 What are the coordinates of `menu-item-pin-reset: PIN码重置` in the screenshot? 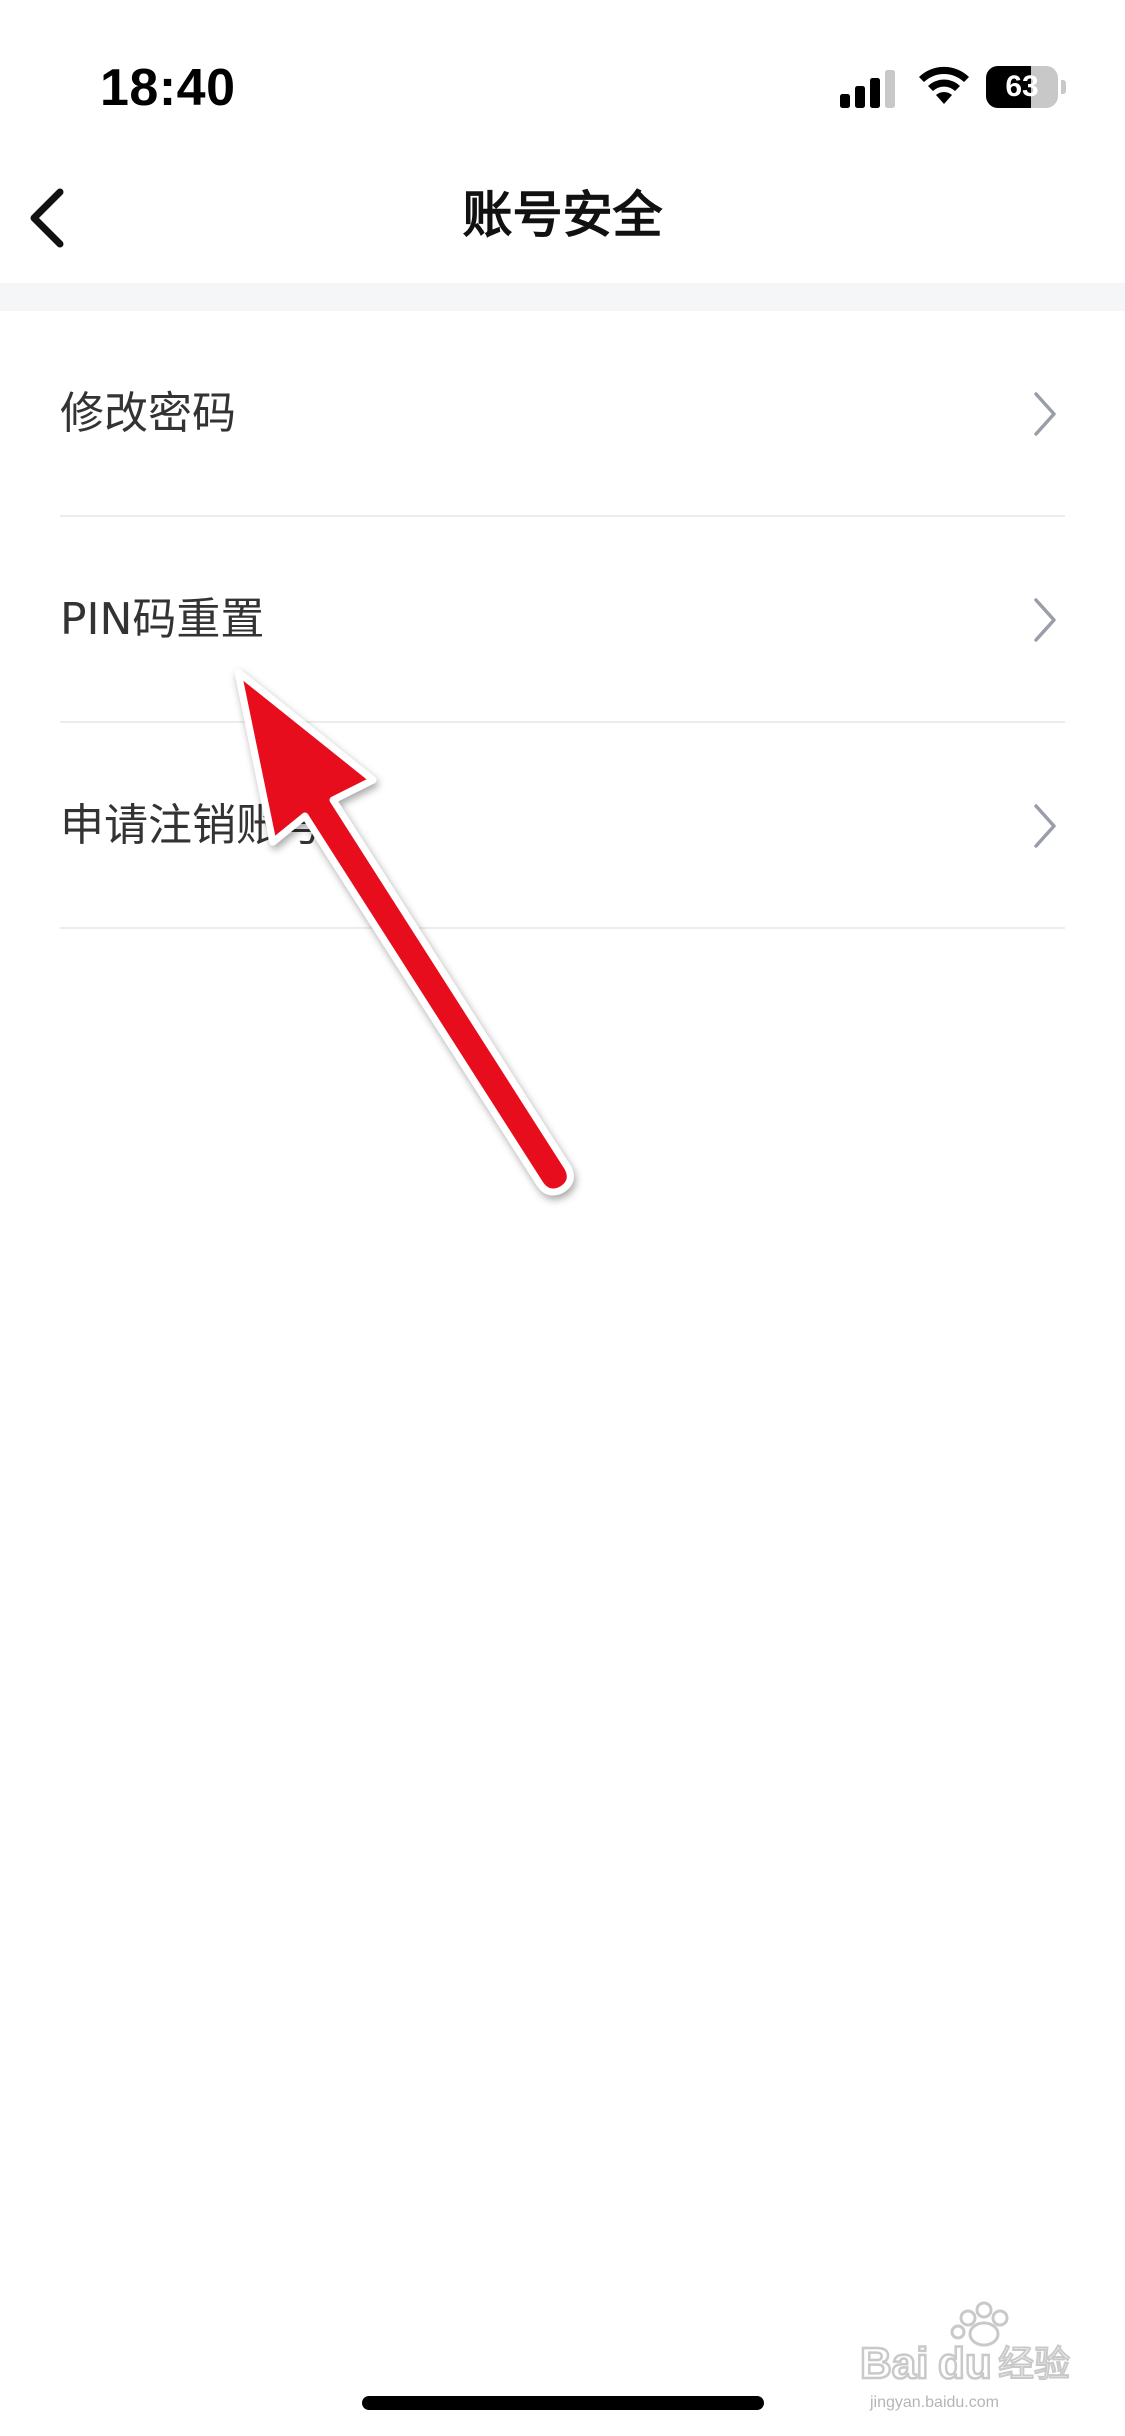 It's located at (562, 620).